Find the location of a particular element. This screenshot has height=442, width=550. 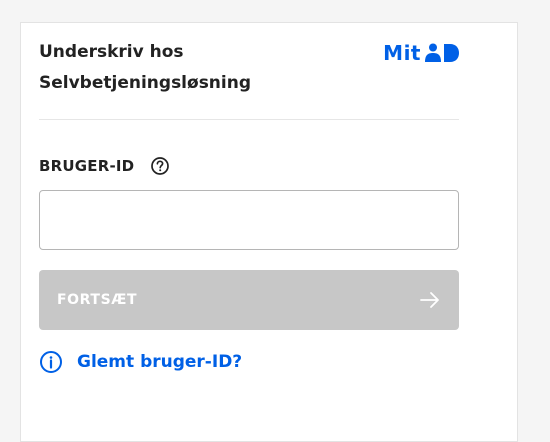

question-circle-icon is located at coordinates (160, 166).